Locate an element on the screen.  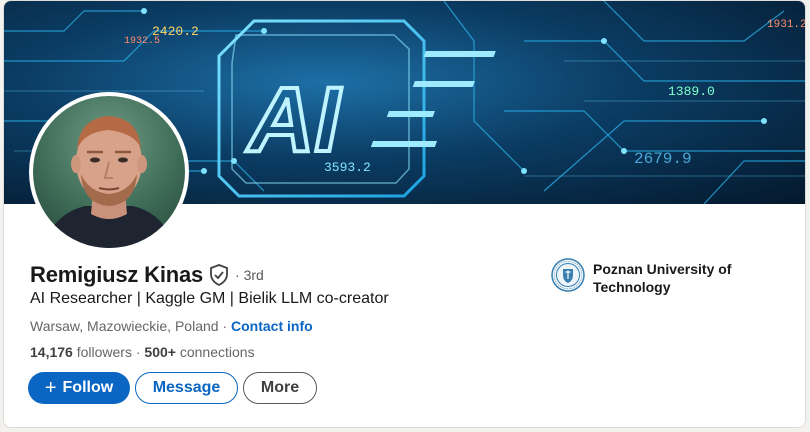
svg-text: 1389.0 is located at coordinates (691, 91).